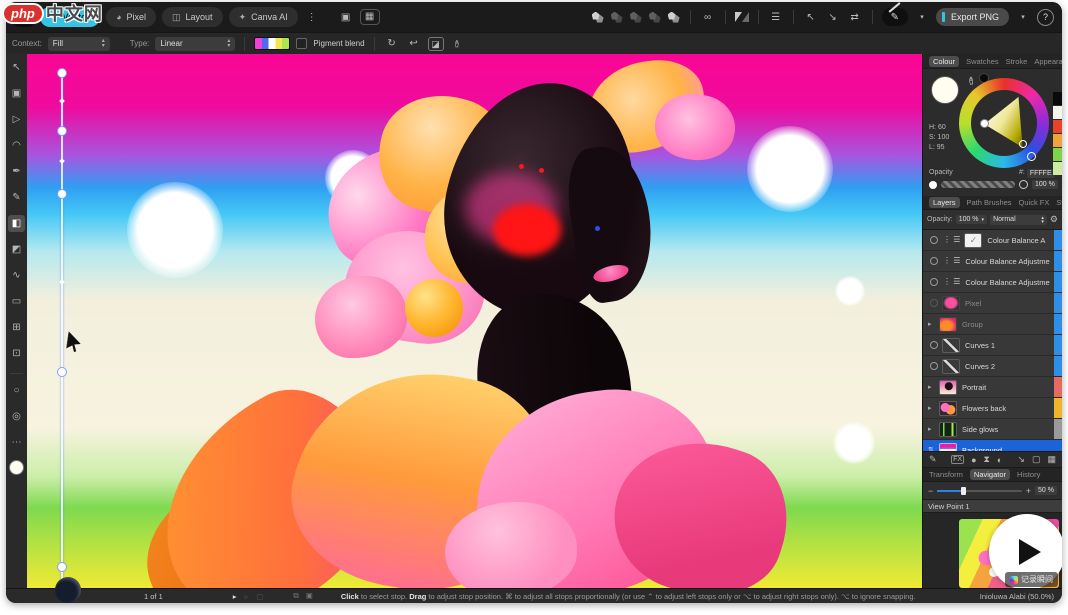 The width and height of the screenshot is (1068, 615). I want to click on boolean-intersect-icon, so click(636, 17).